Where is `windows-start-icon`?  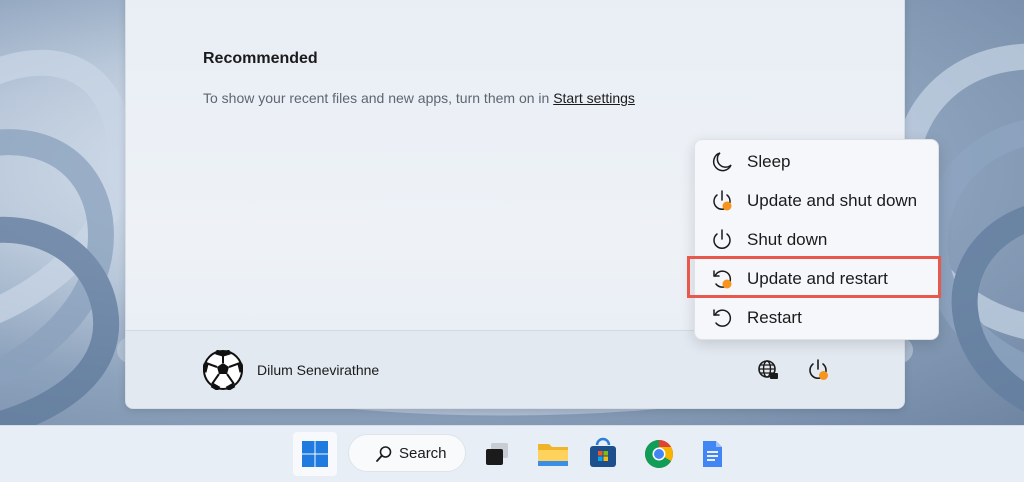
windows-start-icon is located at coordinates (315, 454).